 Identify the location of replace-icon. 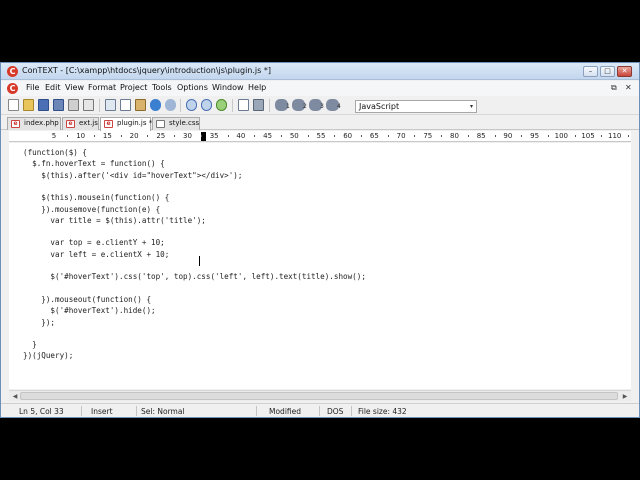
(221, 105).